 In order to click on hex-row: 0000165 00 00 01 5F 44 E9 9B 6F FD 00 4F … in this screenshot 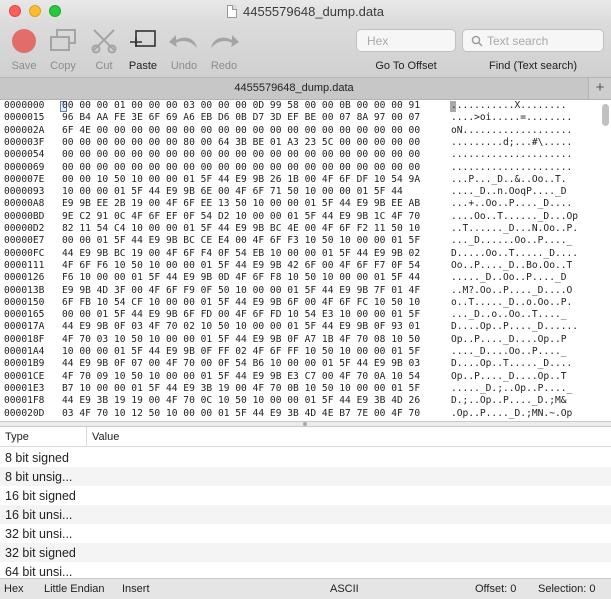, I will do `click(300, 315)`.